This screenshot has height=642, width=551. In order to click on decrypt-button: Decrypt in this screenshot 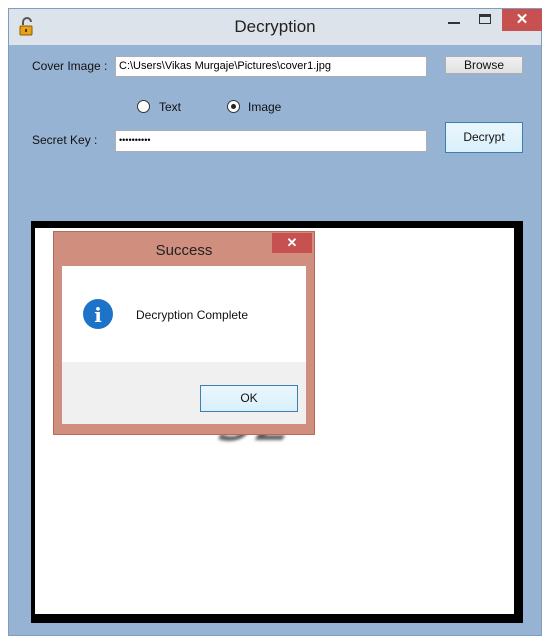, I will do `click(484, 137)`.